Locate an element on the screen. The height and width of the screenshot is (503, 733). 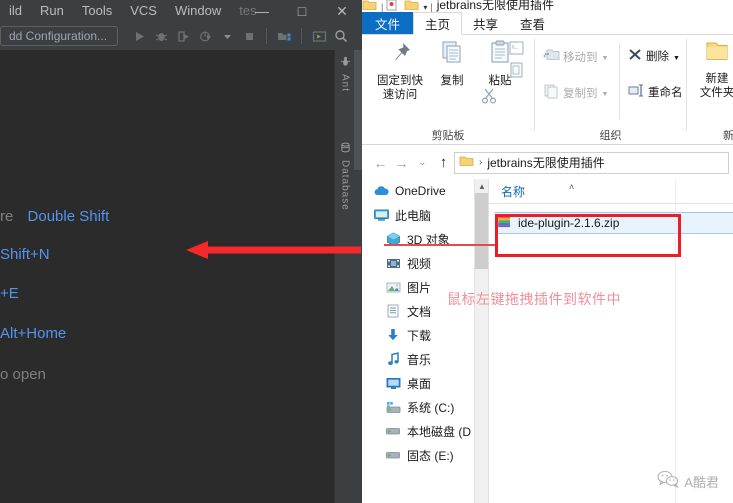
sidebar-item-system-drive-label: 系统 (C:) is located at coordinates (431, 407).